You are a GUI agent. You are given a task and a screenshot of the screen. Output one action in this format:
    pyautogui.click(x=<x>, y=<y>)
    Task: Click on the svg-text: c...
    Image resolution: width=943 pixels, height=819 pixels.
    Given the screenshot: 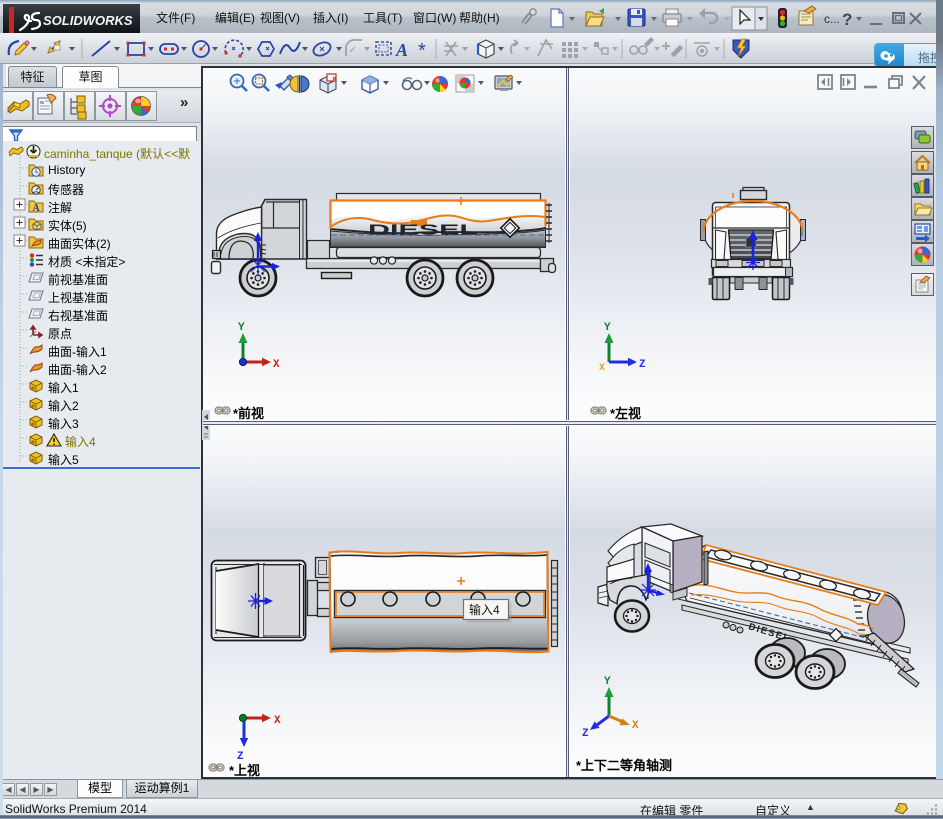 What is the action you would take?
    pyautogui.click(x=832, y=19)
    